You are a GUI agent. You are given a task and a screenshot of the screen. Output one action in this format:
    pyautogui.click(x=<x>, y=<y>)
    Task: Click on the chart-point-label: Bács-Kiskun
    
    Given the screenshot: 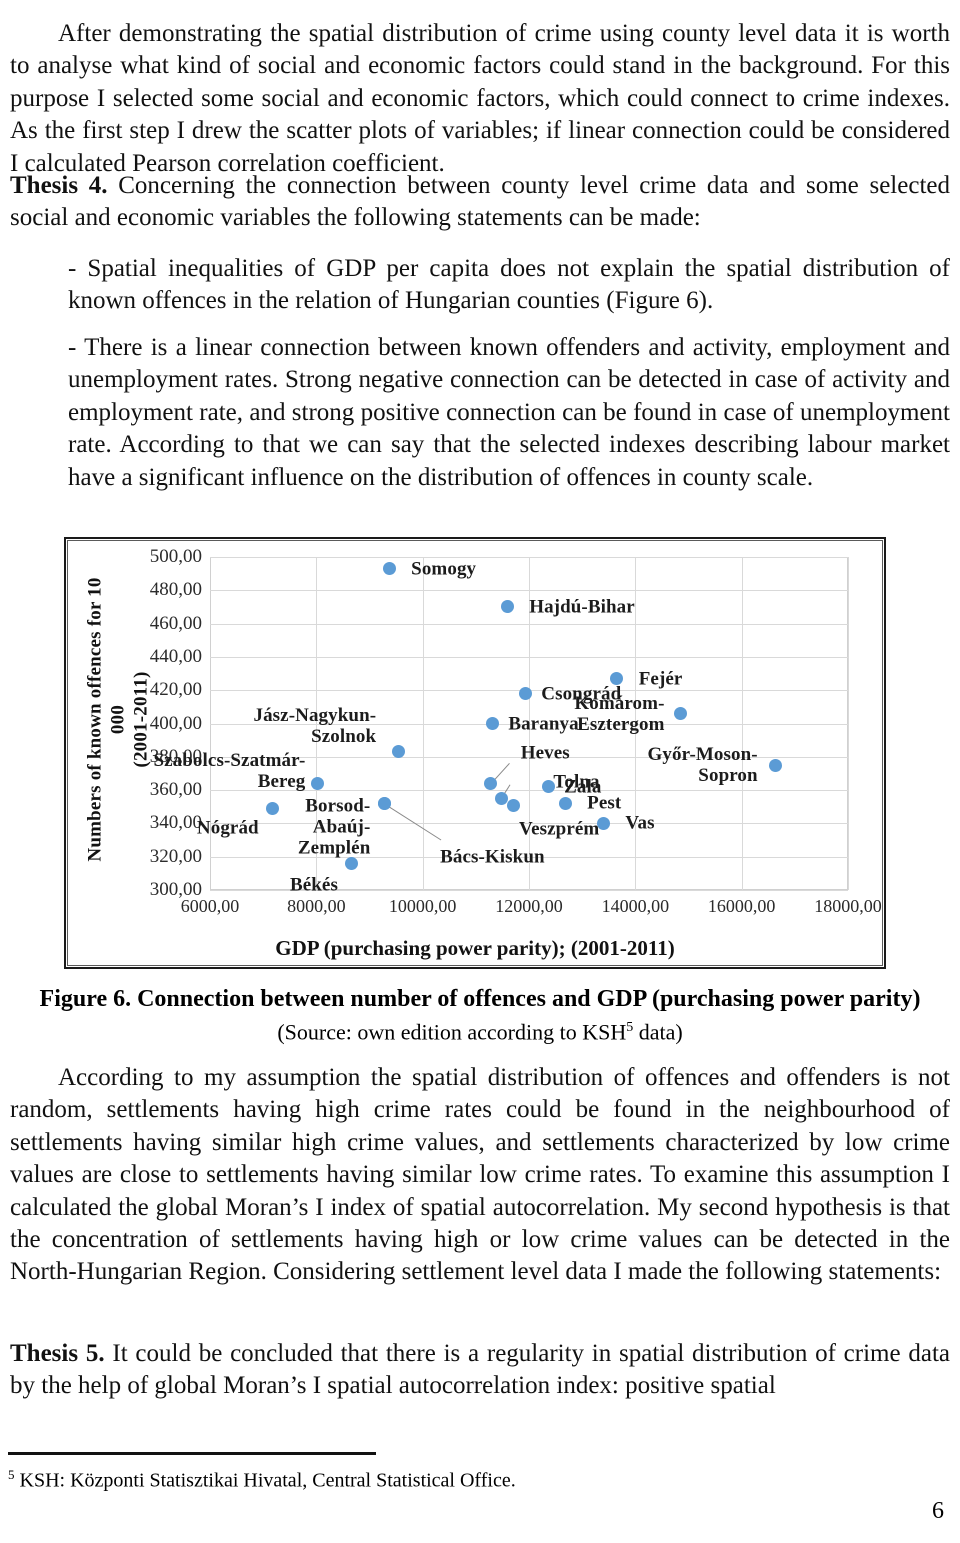 What is the action you would take?
    pyautogui.click(x=492, y=857)
    